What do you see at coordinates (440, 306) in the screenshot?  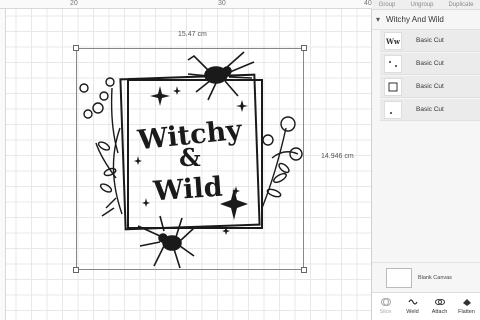 I see `attach-button: Attach` at bounding box center [440, 306].